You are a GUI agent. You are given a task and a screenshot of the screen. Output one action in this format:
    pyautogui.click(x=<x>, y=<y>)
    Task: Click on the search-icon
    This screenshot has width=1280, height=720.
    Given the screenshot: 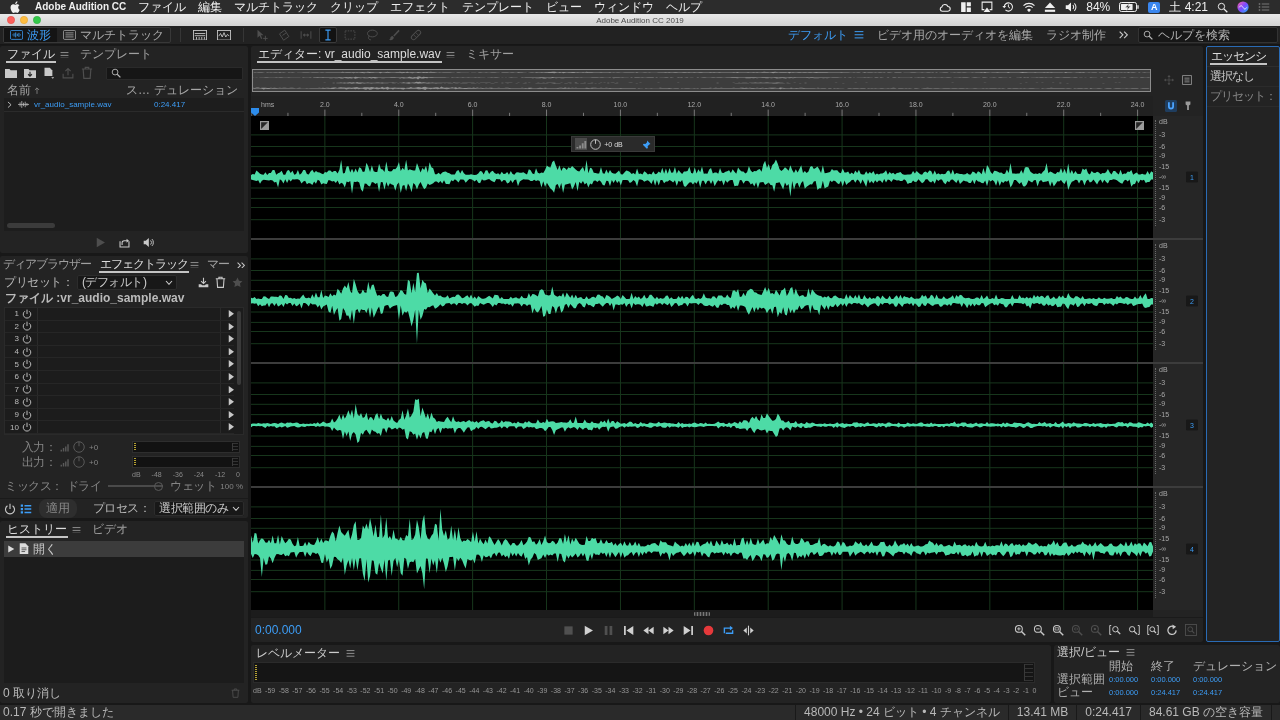 What is the action you would take?
    pyautogui.click(x=1222, y=7)
    